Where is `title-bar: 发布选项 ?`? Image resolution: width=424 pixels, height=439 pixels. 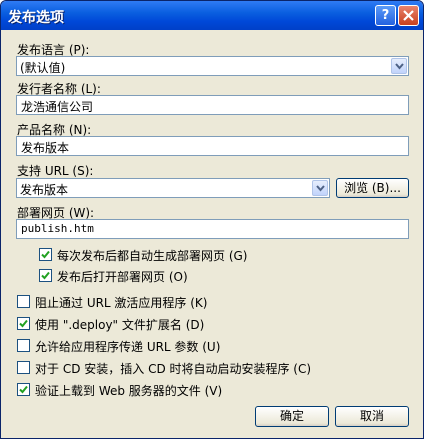
title-bar: 发布选项 ? is located at coordinates (212, 15).